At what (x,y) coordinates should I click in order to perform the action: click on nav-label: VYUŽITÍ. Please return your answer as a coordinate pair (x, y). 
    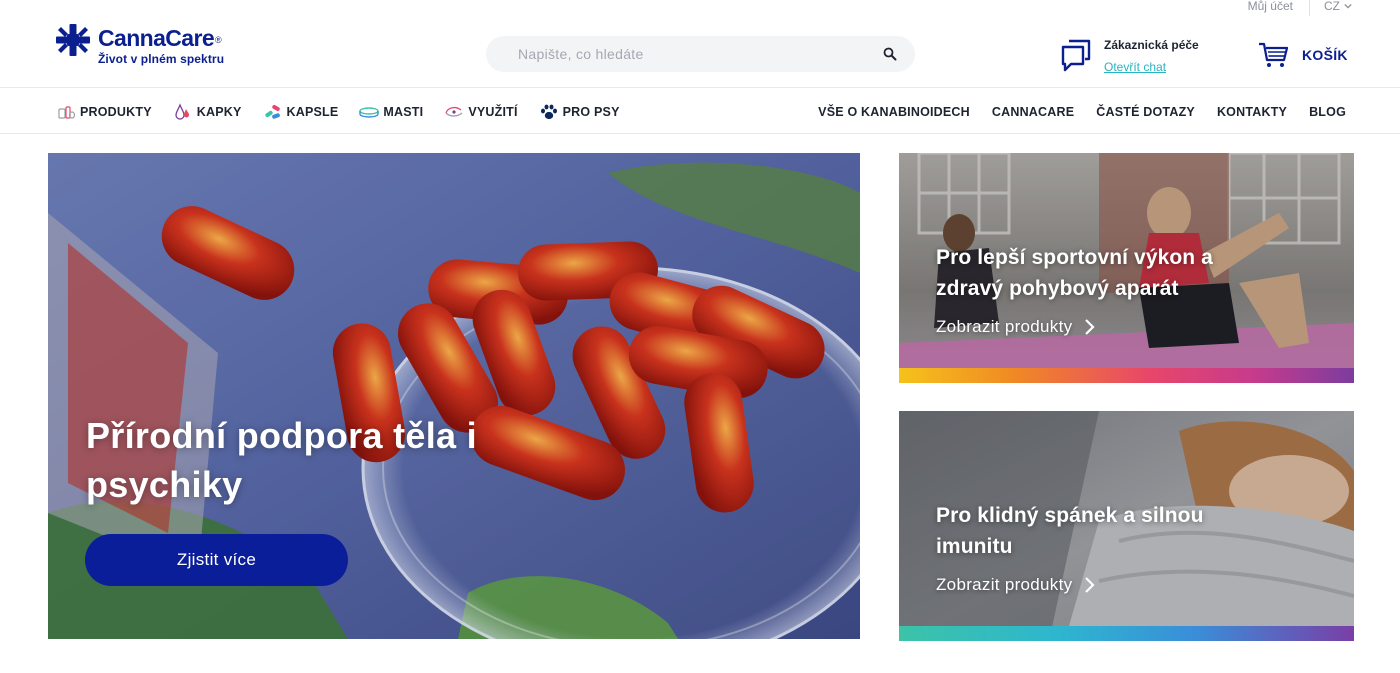
    Looking at the image, I should click on (493, 111).